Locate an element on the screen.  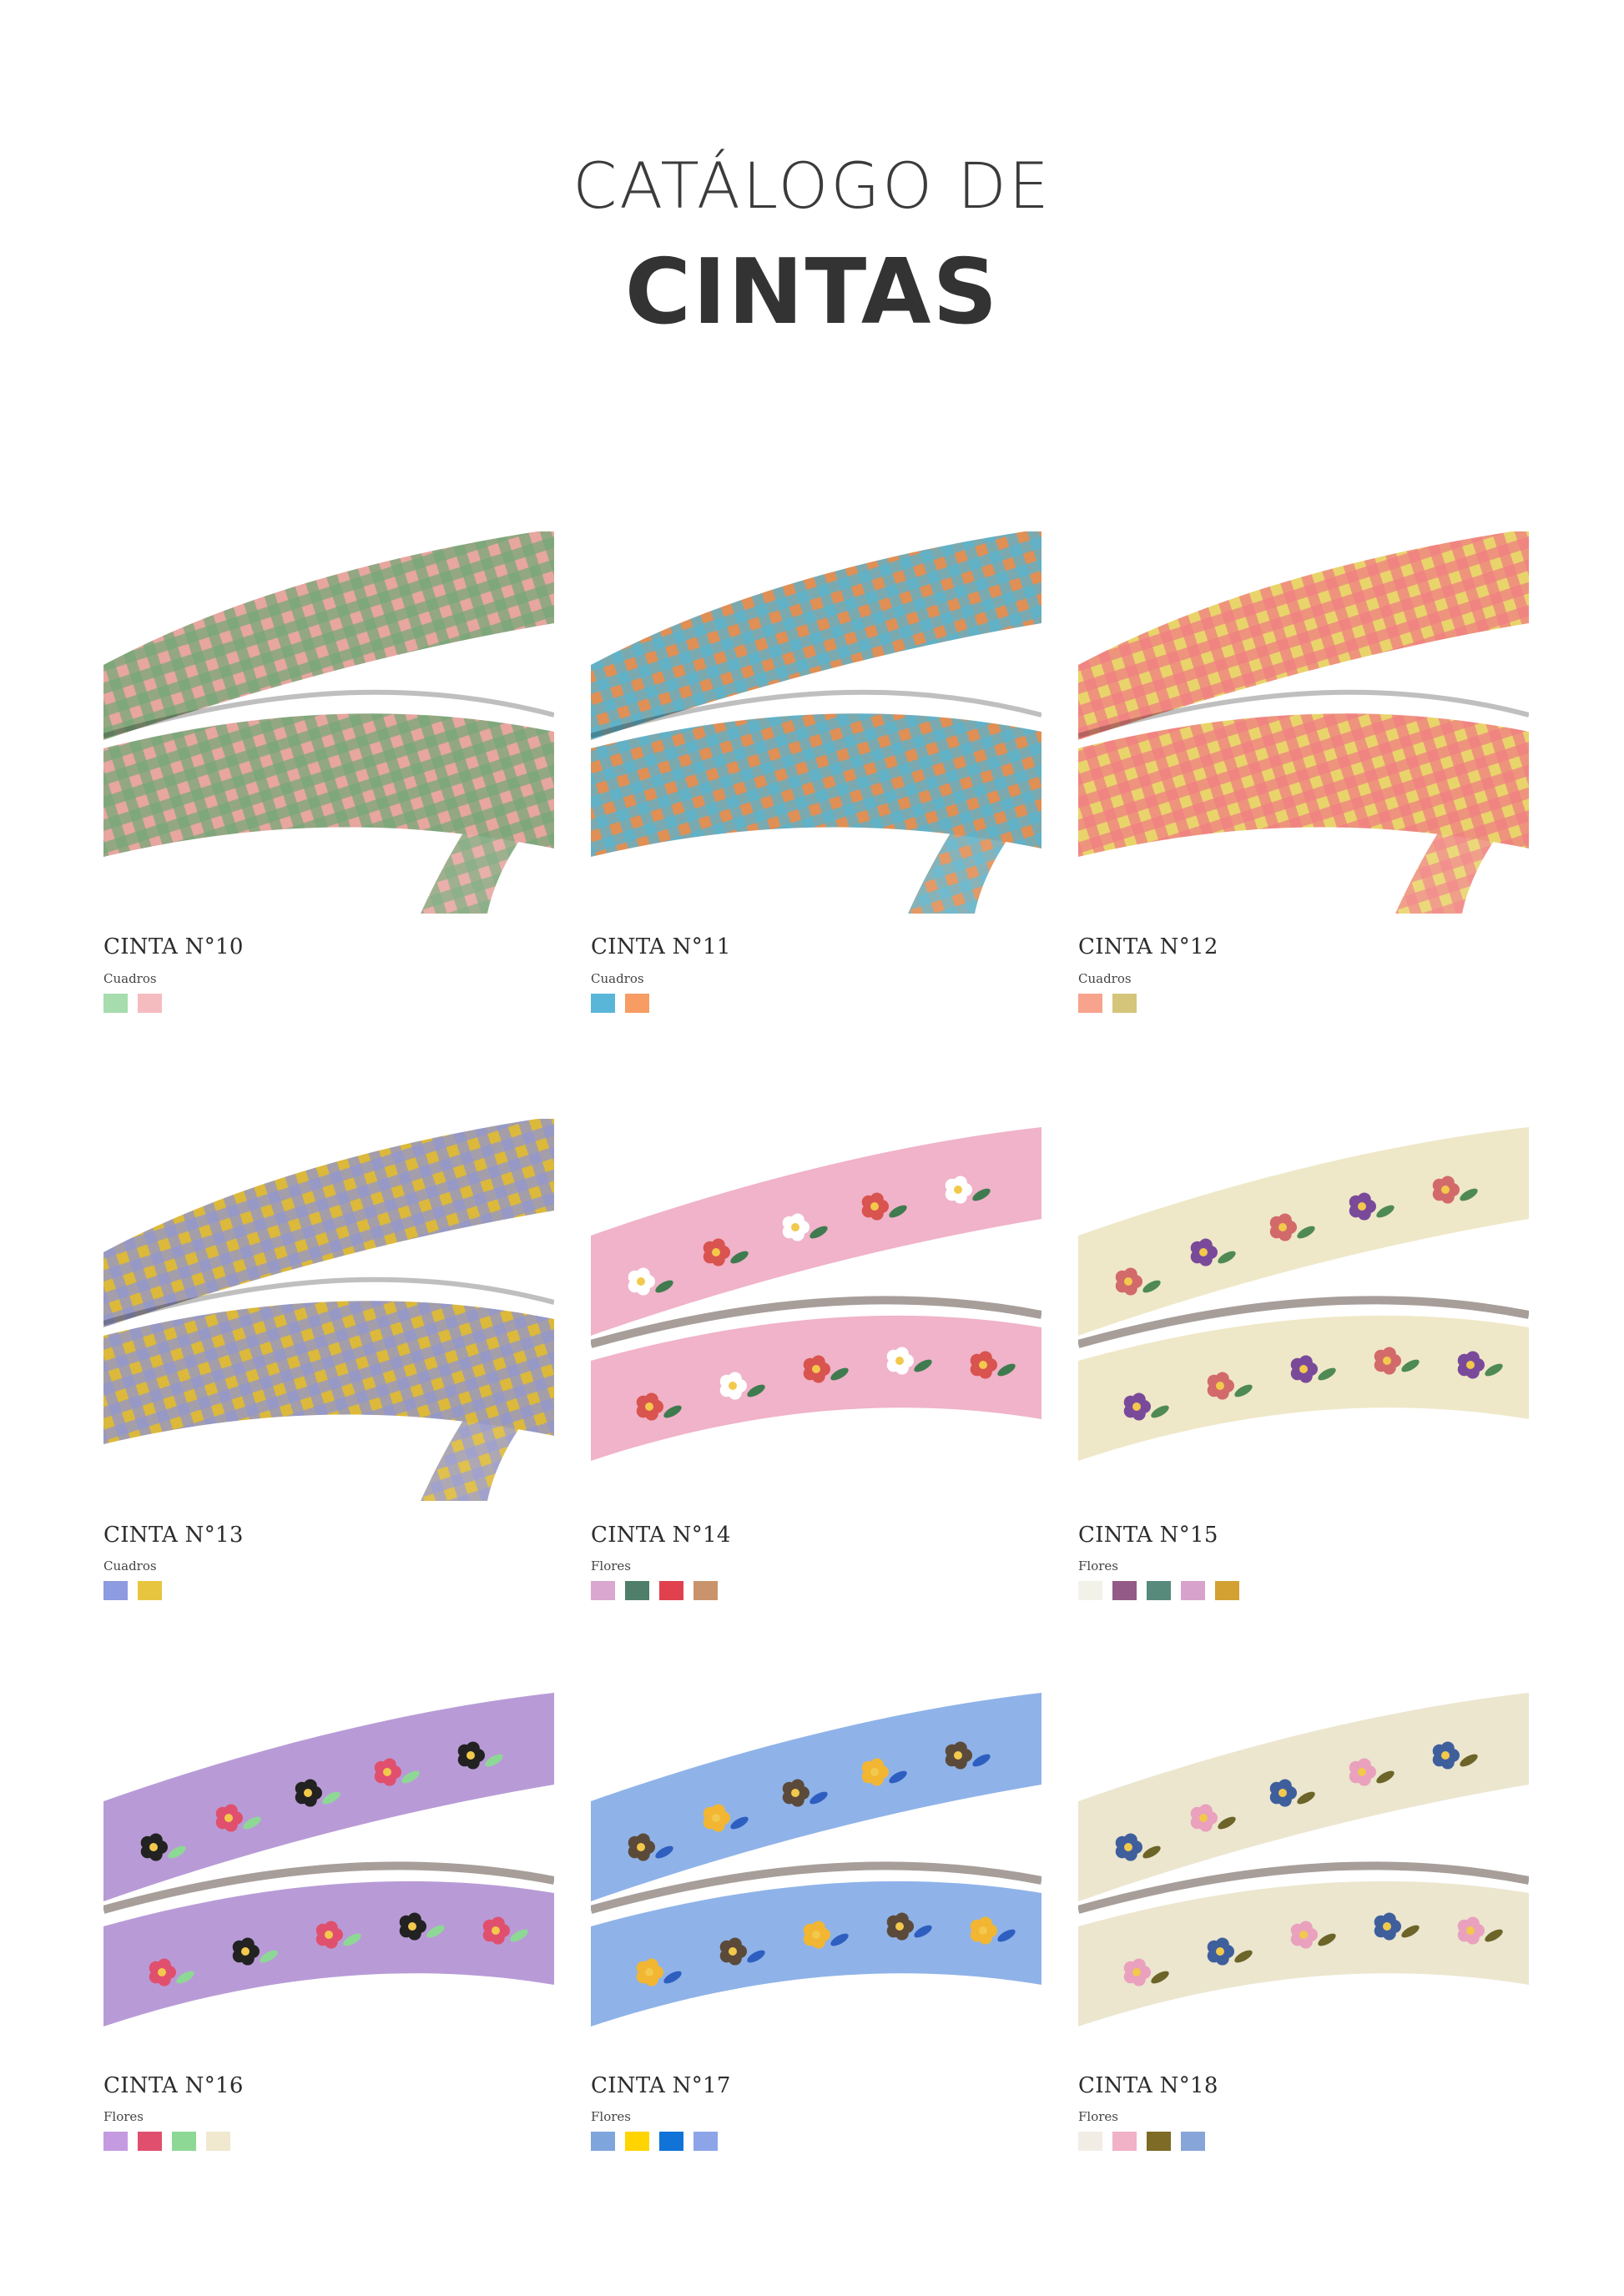
header-pretitle: CATÁLOGO DE is located at coordinates (812, 186).